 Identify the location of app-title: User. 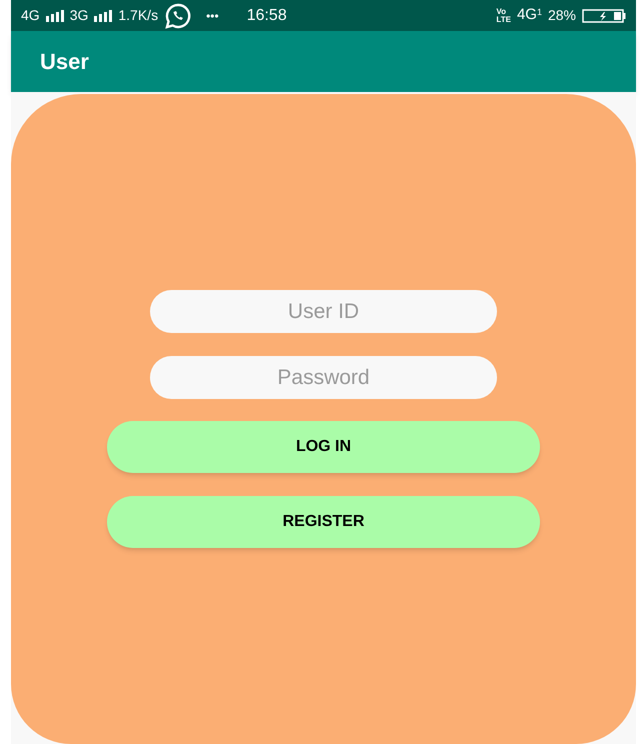
(64, 62).